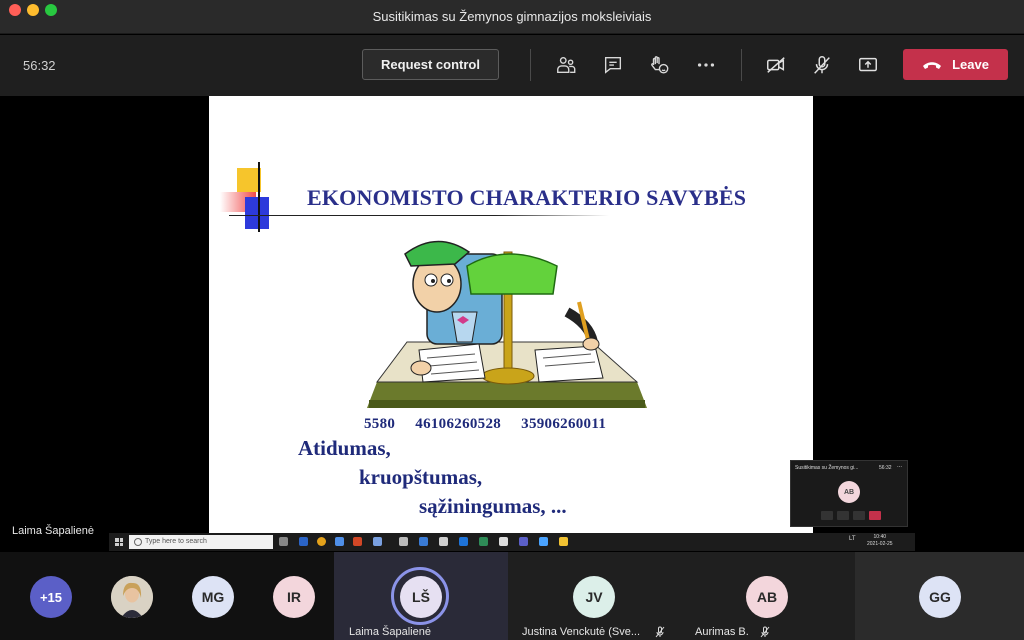 The height and width of the screenshot is (640, 1024). Describe the element at coordinates (53, 531) in the screenshot. I see `presenter-name: Laima Šapalienė` at that location.